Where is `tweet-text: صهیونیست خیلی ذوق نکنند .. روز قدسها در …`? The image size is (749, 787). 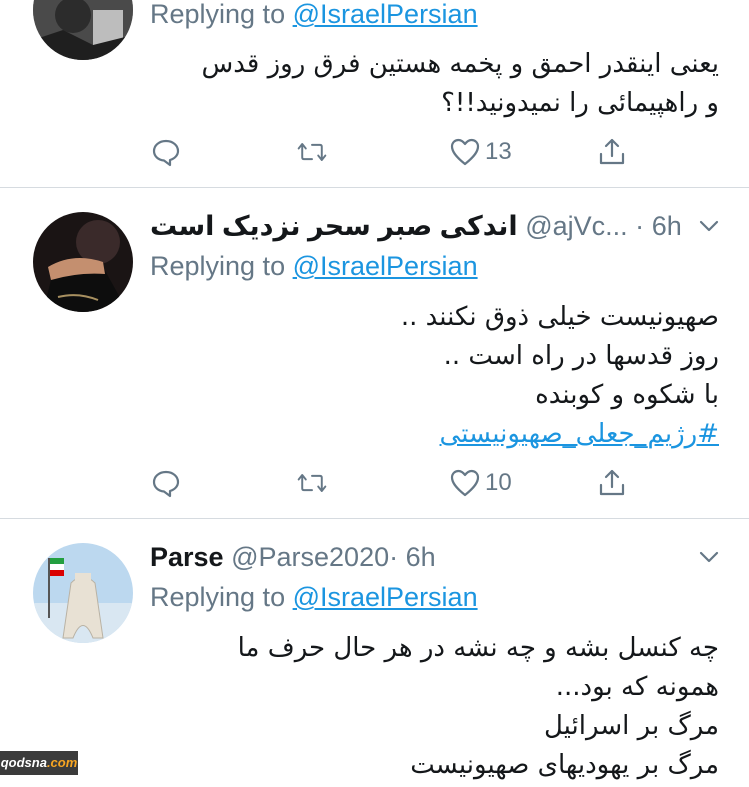
tweet-text: صهیونیست خیلی ذوق نکنند .. روز قدسها در … is located at coordinates (559, 375).